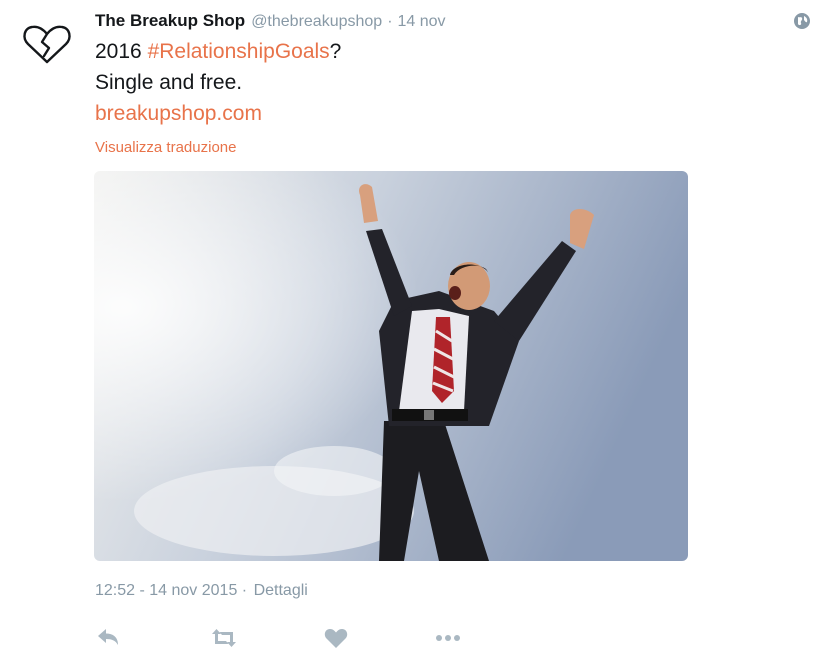  Describe the element at coordinates (281, 590) in the screenshot. I see `details-link: Dettagli` at that location.